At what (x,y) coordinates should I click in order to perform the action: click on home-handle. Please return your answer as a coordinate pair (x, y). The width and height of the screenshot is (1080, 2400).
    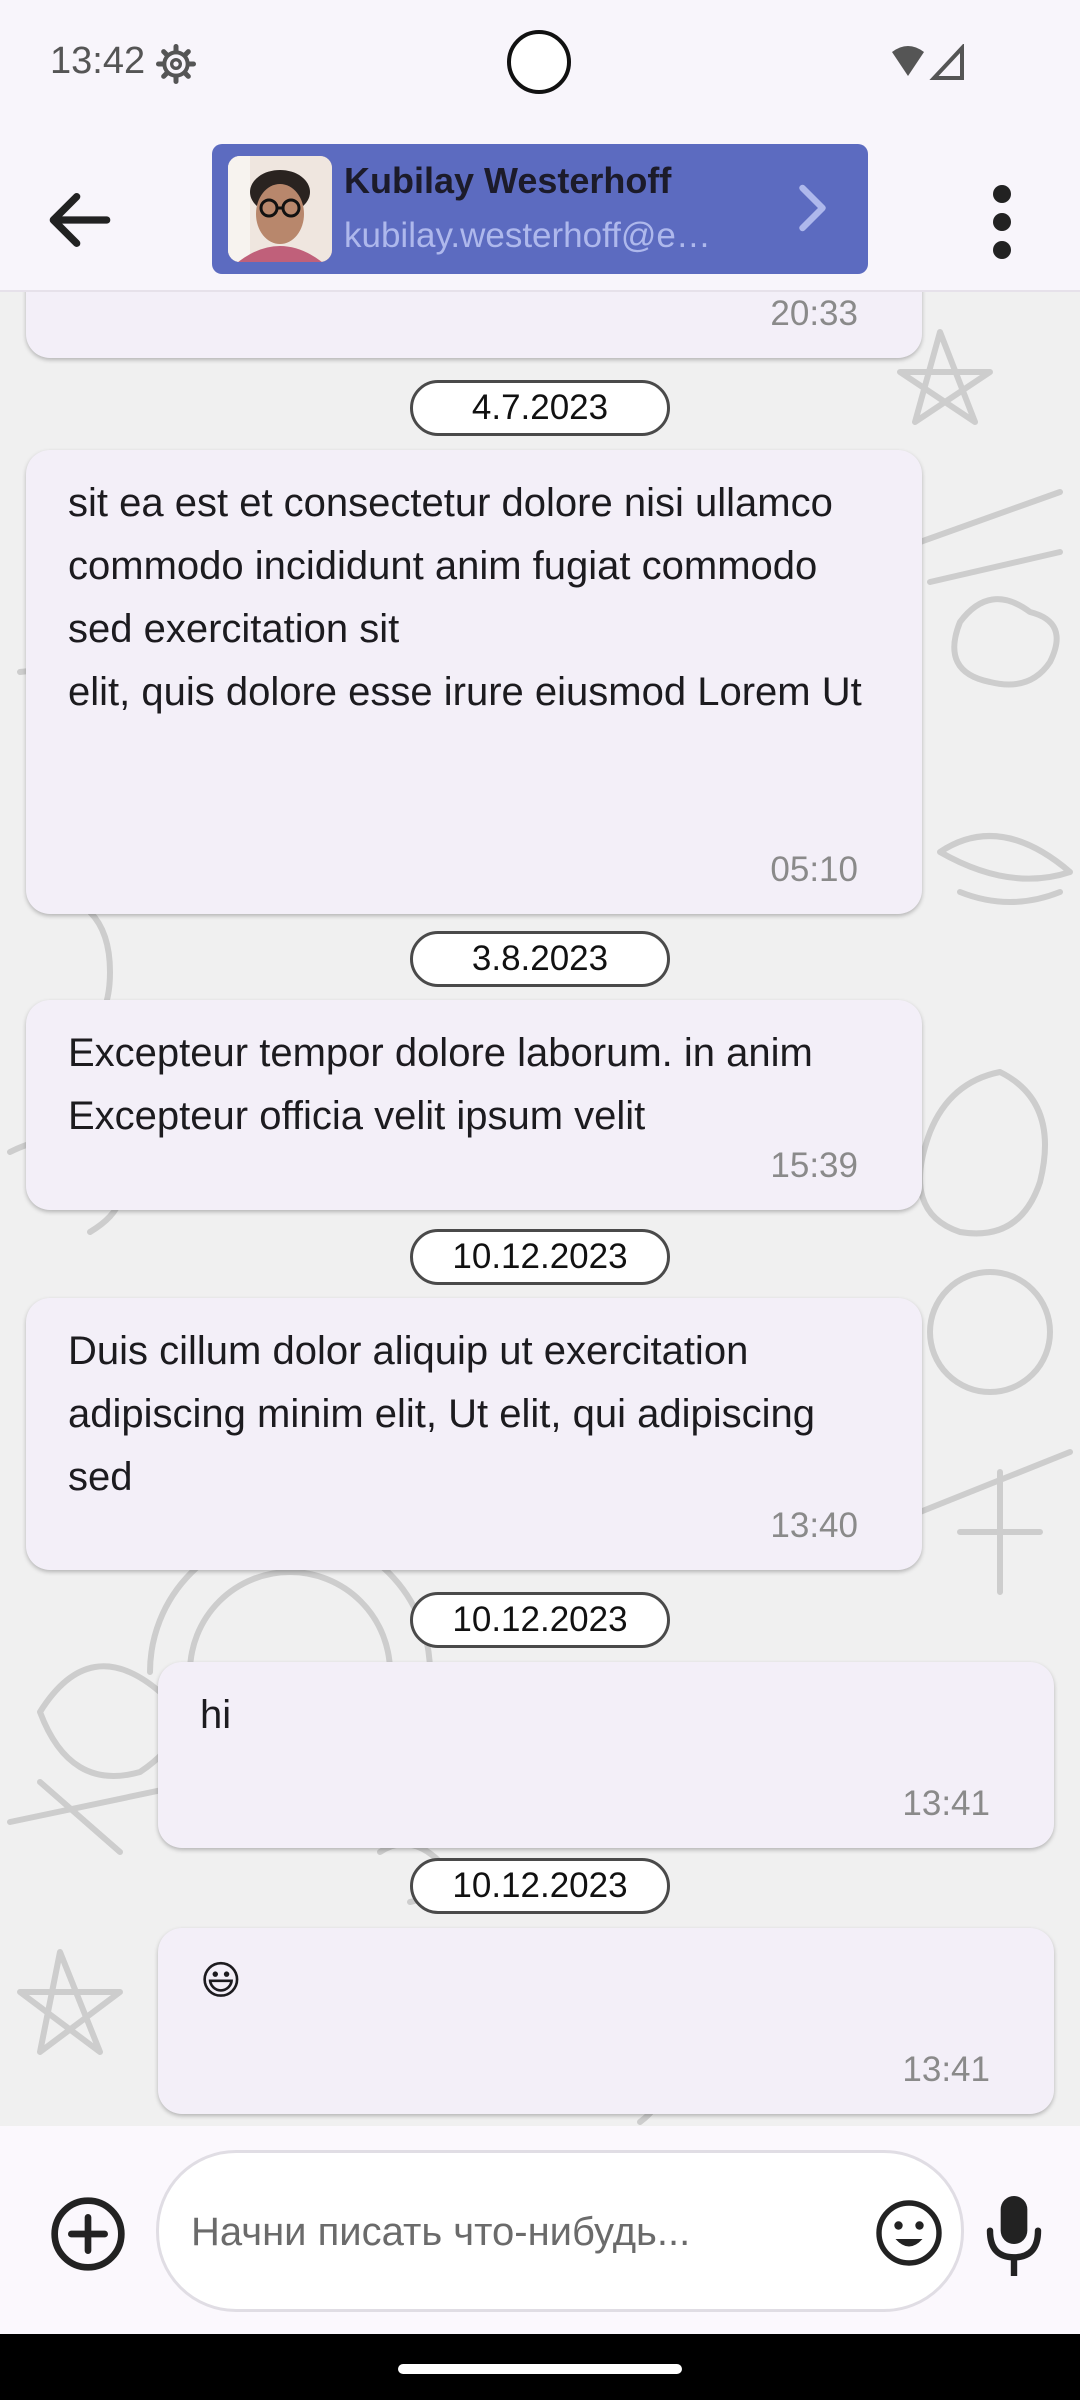
    Looking at the image, I should click on (540, 2369).